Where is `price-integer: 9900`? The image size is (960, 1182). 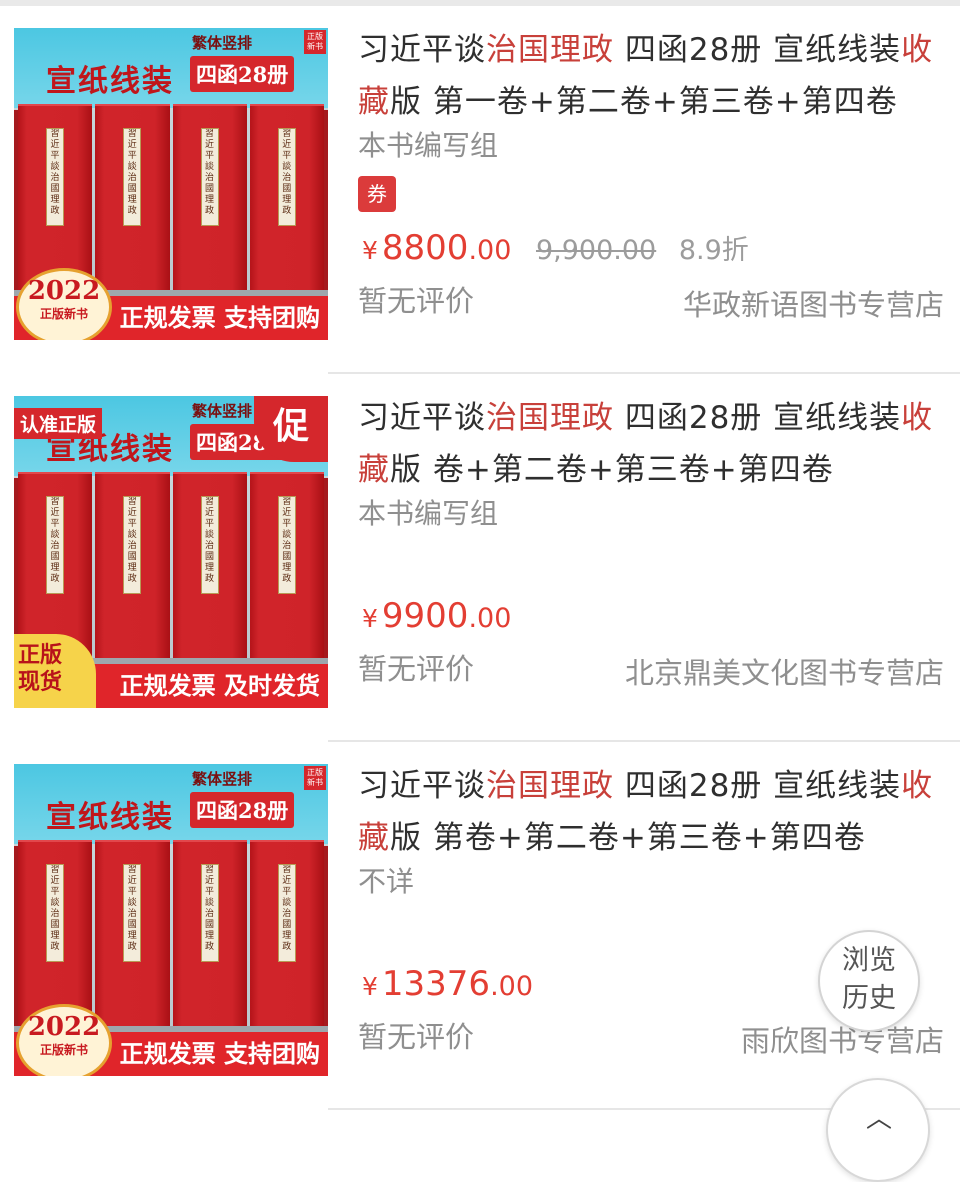
price-integer: 9900 is located at coordinates (425, 616).